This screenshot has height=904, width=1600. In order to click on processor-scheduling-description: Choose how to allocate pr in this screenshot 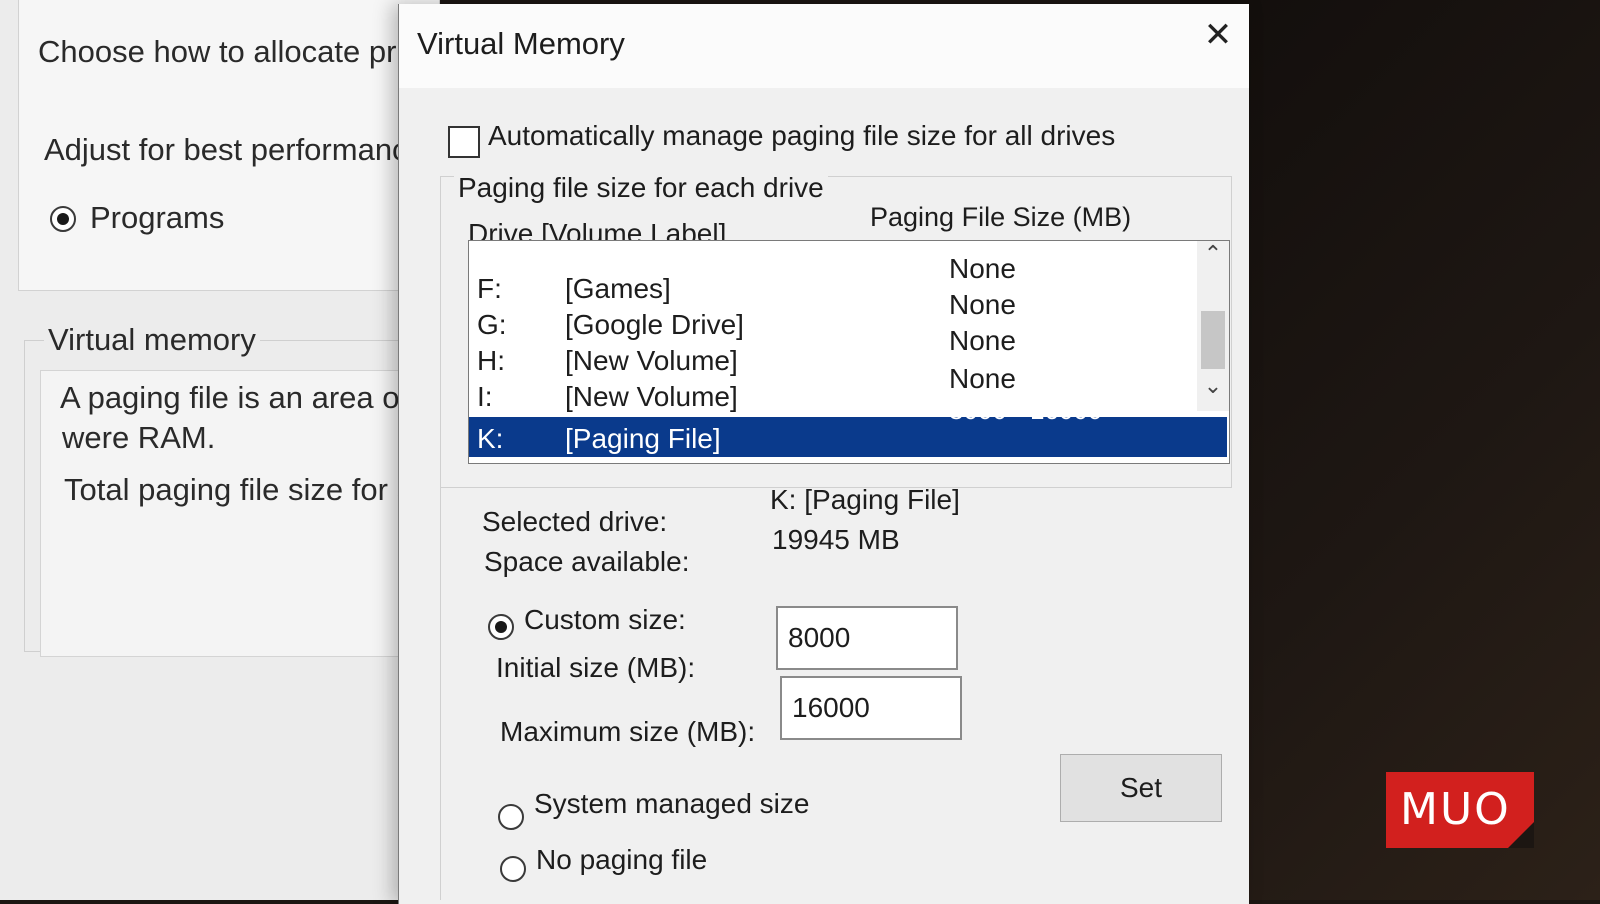, I will do `click(217, 51)`.